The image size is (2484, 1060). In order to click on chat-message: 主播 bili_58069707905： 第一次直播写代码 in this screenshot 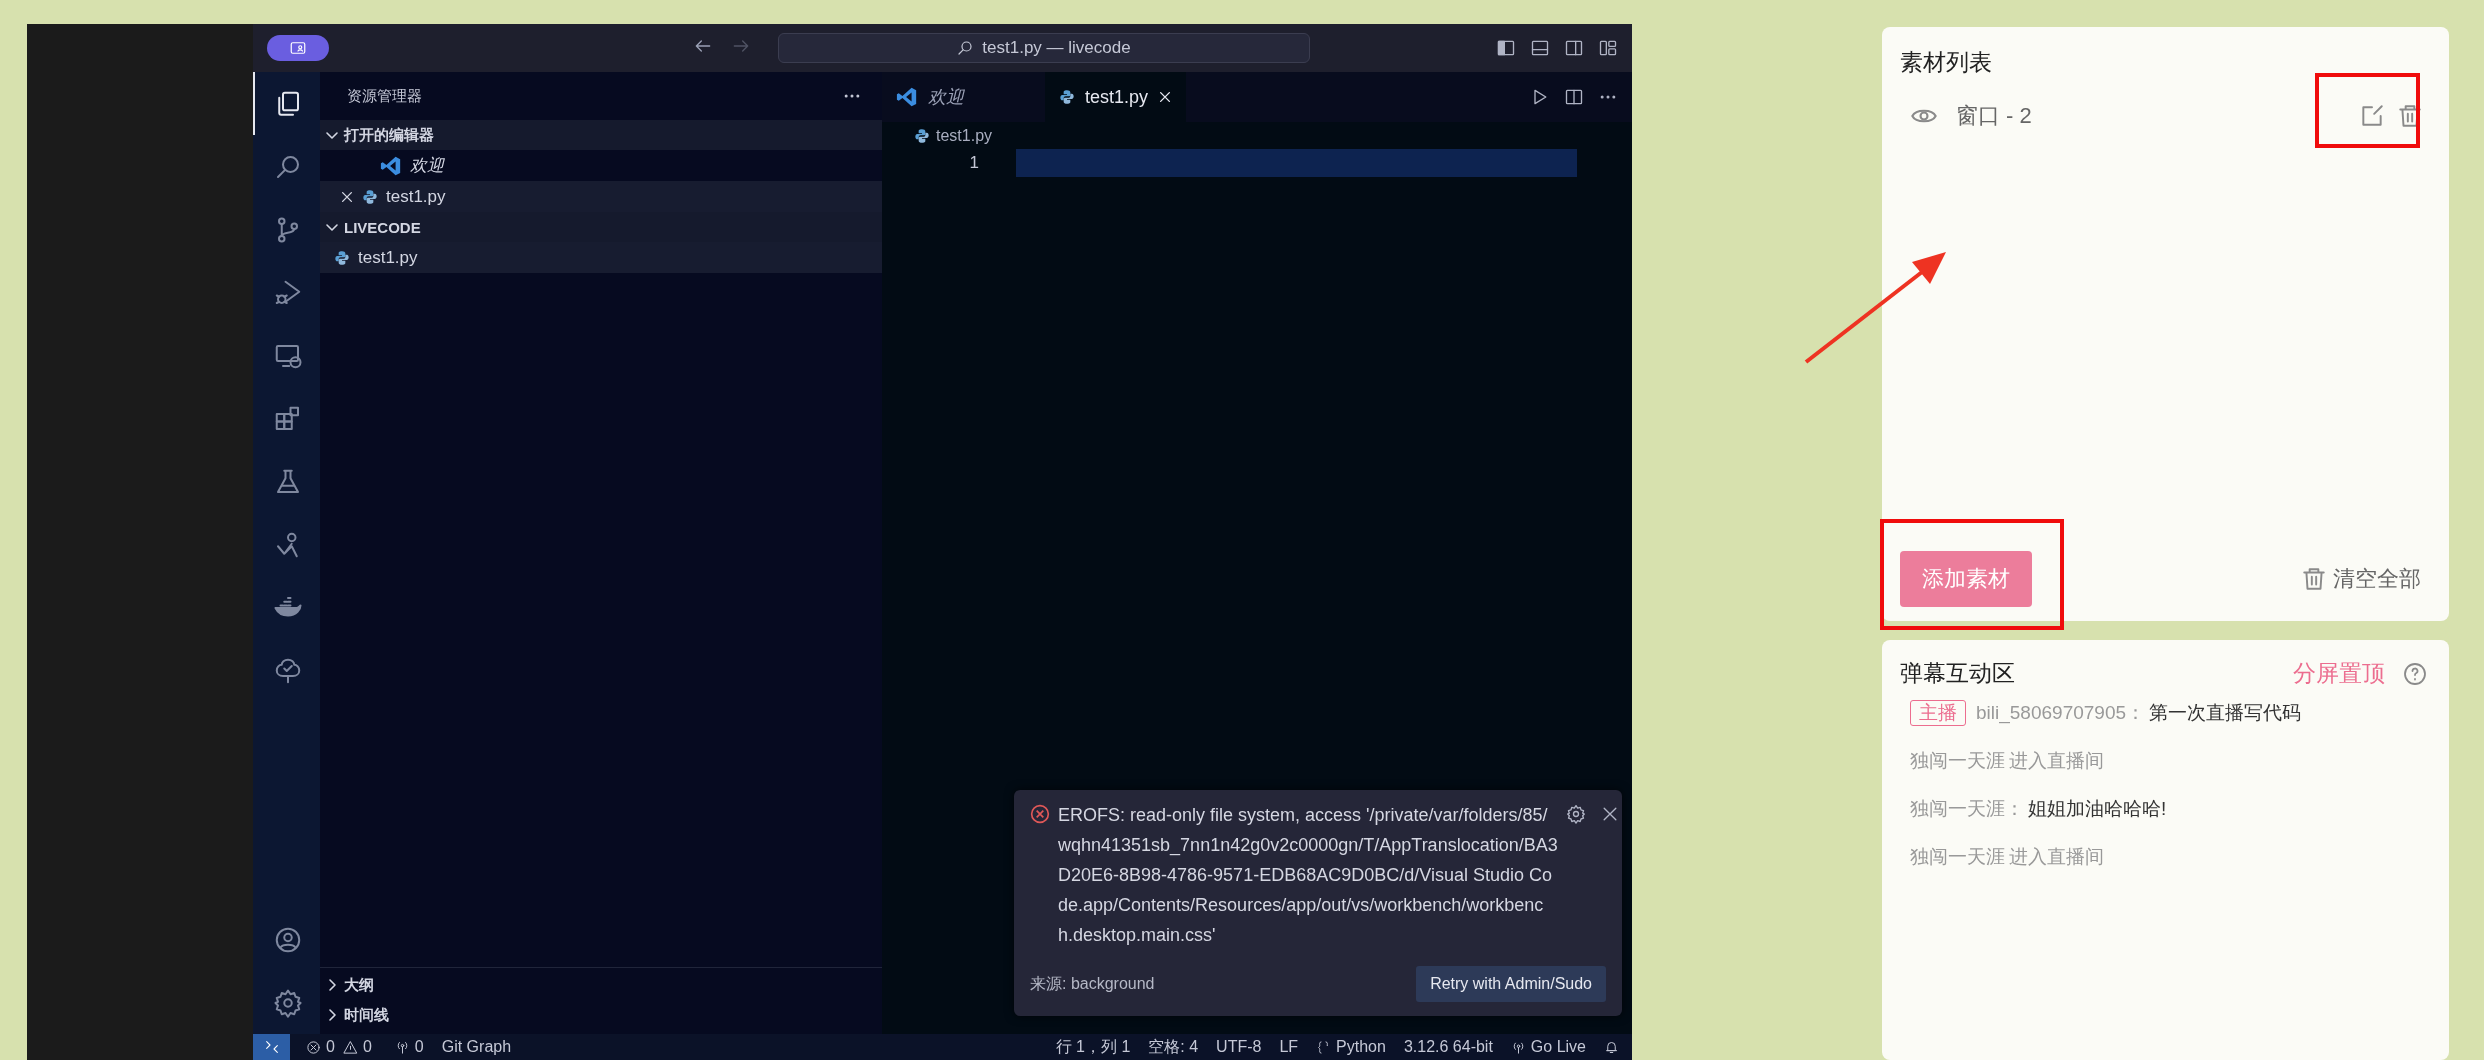, I will do `click(2168, 713)`.